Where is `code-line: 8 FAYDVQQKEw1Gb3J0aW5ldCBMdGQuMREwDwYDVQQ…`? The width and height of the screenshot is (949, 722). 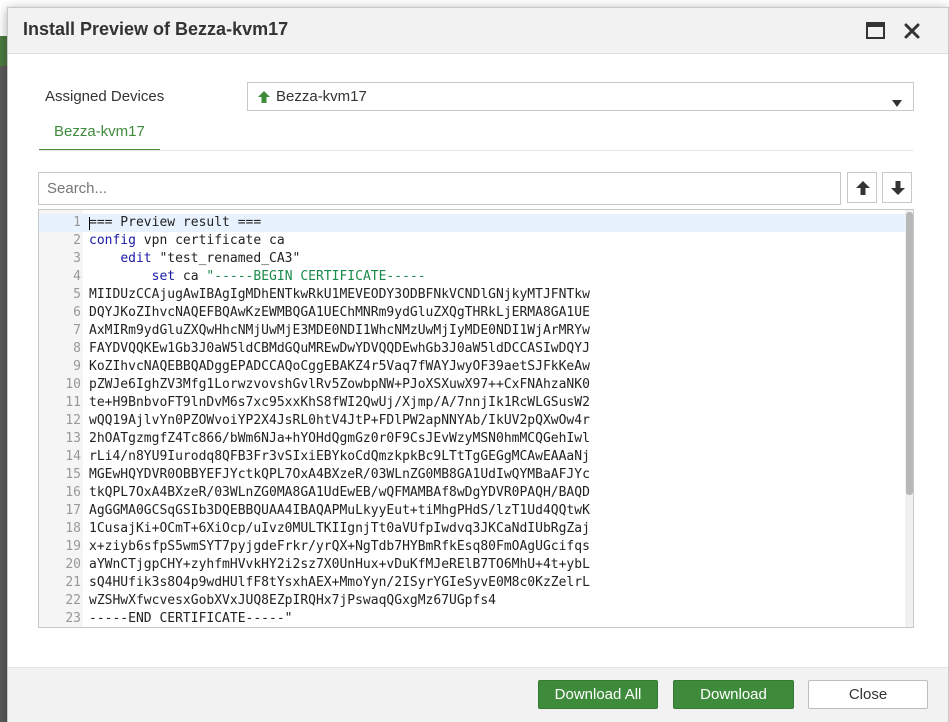
code-line: 8 FAYDVQQKEw1Gb3J0aW5ldCBMdGQuMREwDwYDVQQ… is located at coordinates (472, 349).